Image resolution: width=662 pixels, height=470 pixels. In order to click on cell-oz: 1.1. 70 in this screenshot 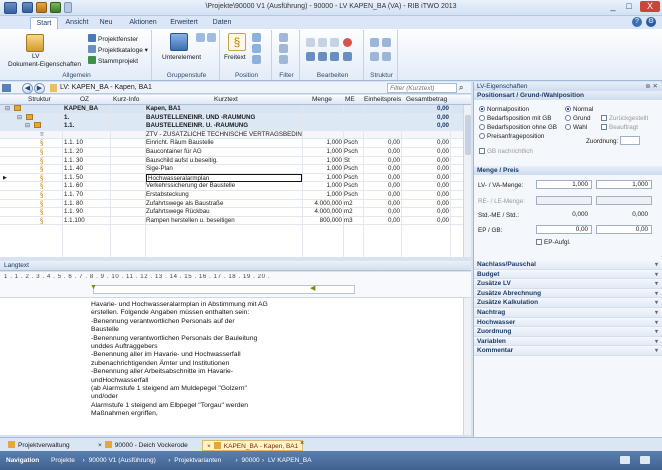, I will do `click(87, 195)`.